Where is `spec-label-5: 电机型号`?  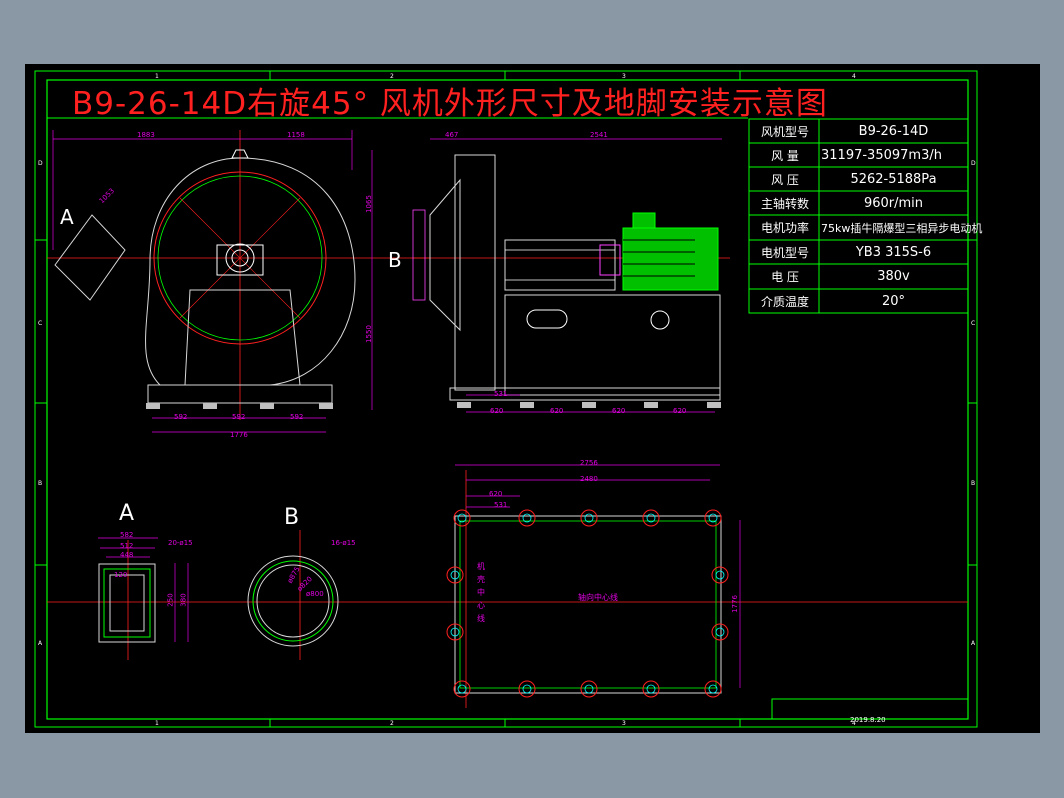 spec-label-5: 电机型号 is located at coordinates (784, 252).